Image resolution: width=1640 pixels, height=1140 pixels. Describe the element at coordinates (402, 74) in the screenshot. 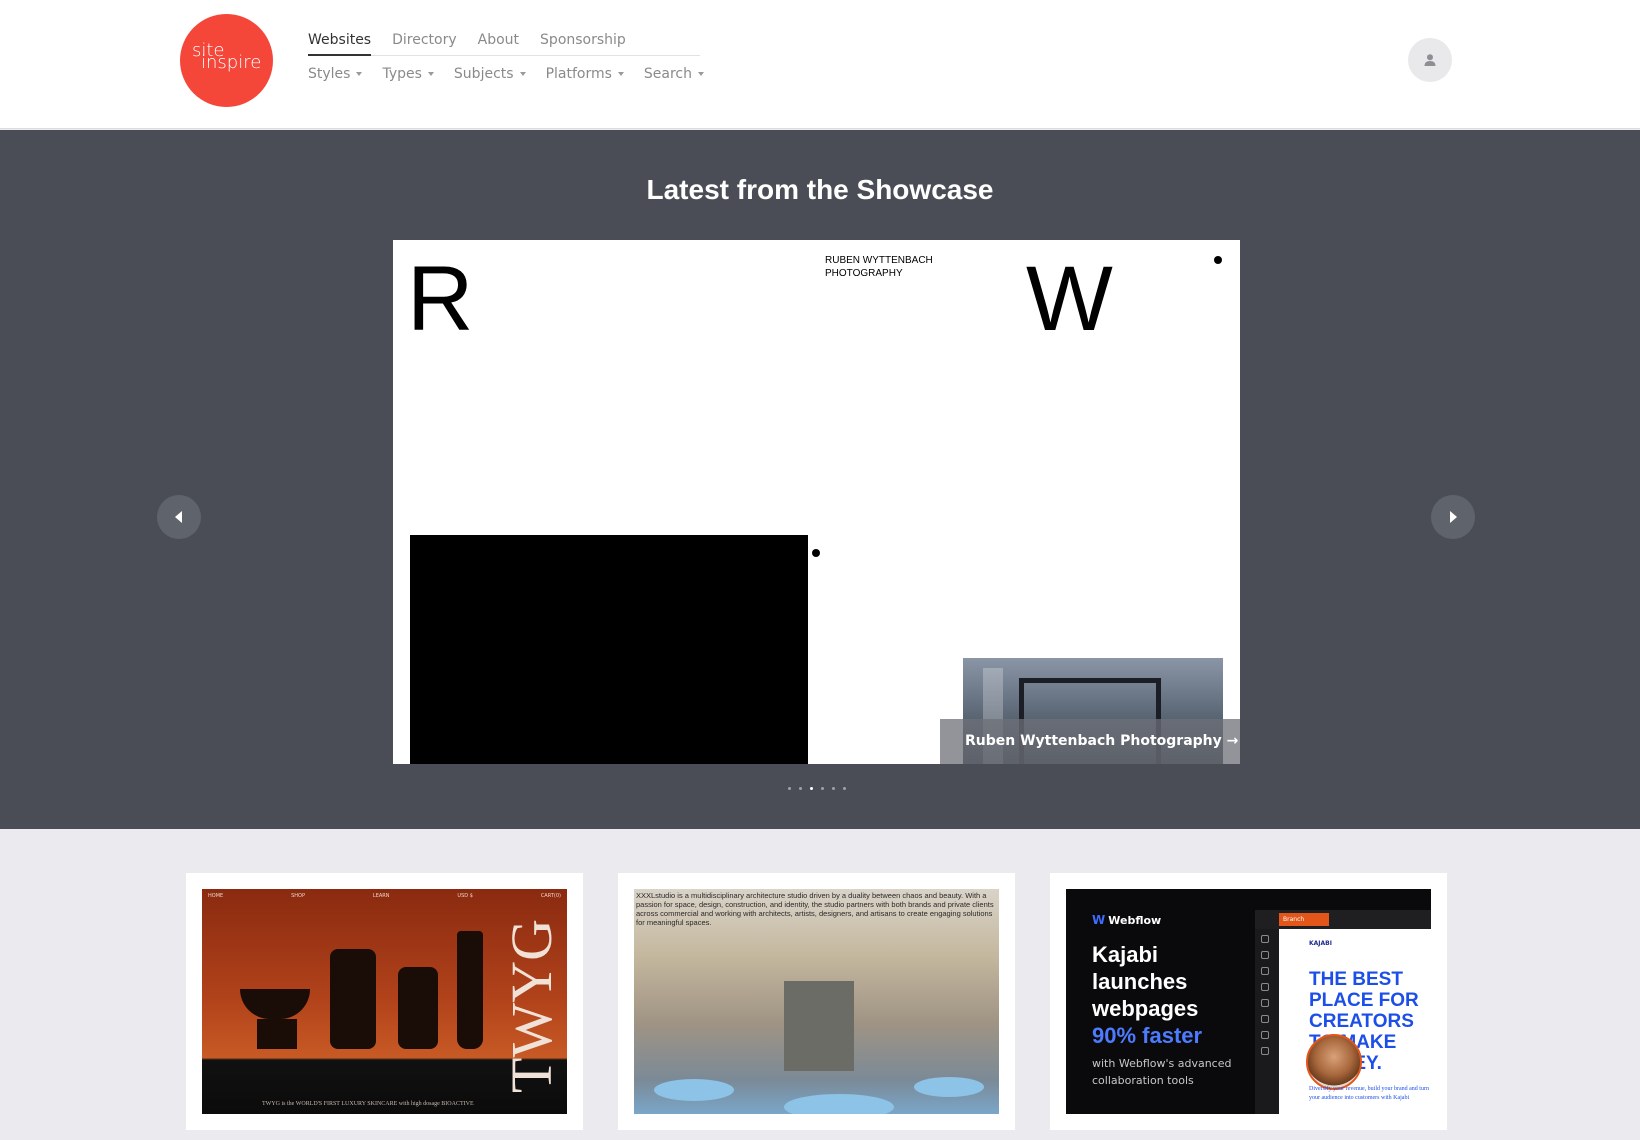

I see `nav-types-label: Types` at that location.